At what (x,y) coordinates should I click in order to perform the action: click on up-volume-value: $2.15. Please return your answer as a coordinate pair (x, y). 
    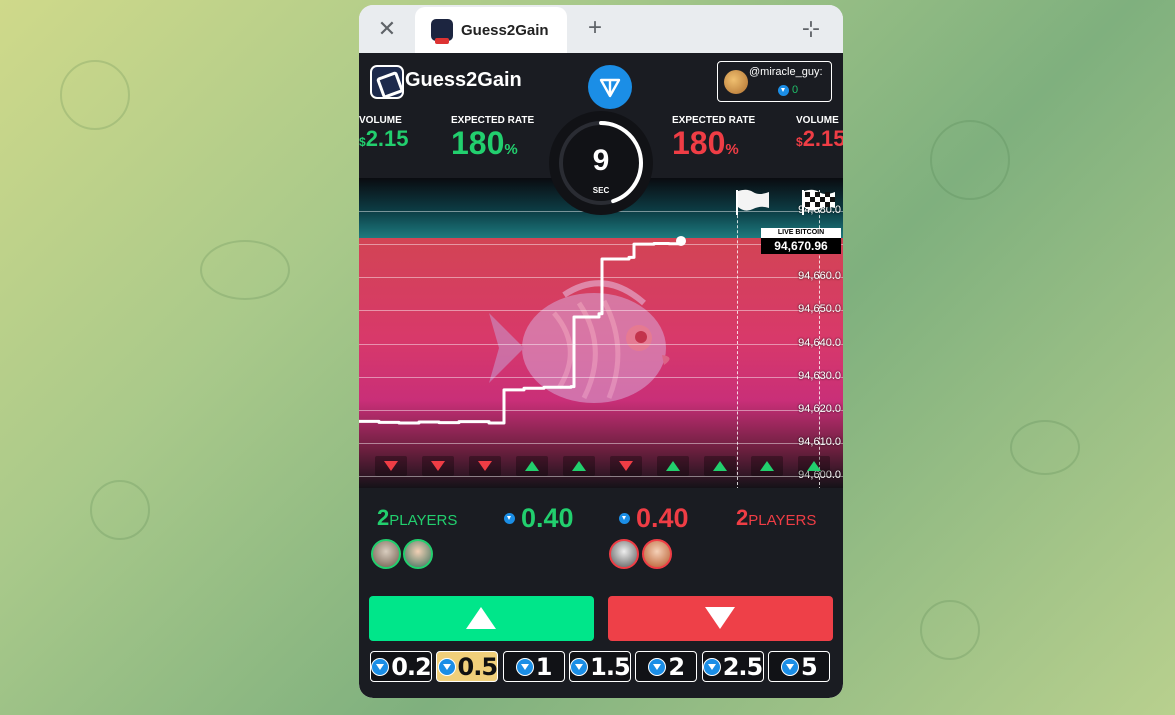
    Looking at the image, I should click on (384, 138).